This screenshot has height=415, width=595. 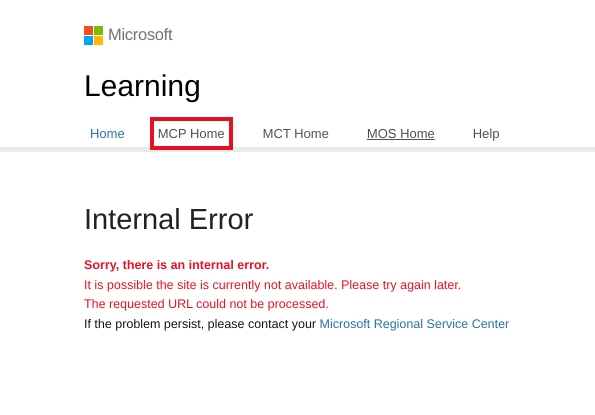 I want to click on brand-name: Microsoft, so click(x=140, y=35).